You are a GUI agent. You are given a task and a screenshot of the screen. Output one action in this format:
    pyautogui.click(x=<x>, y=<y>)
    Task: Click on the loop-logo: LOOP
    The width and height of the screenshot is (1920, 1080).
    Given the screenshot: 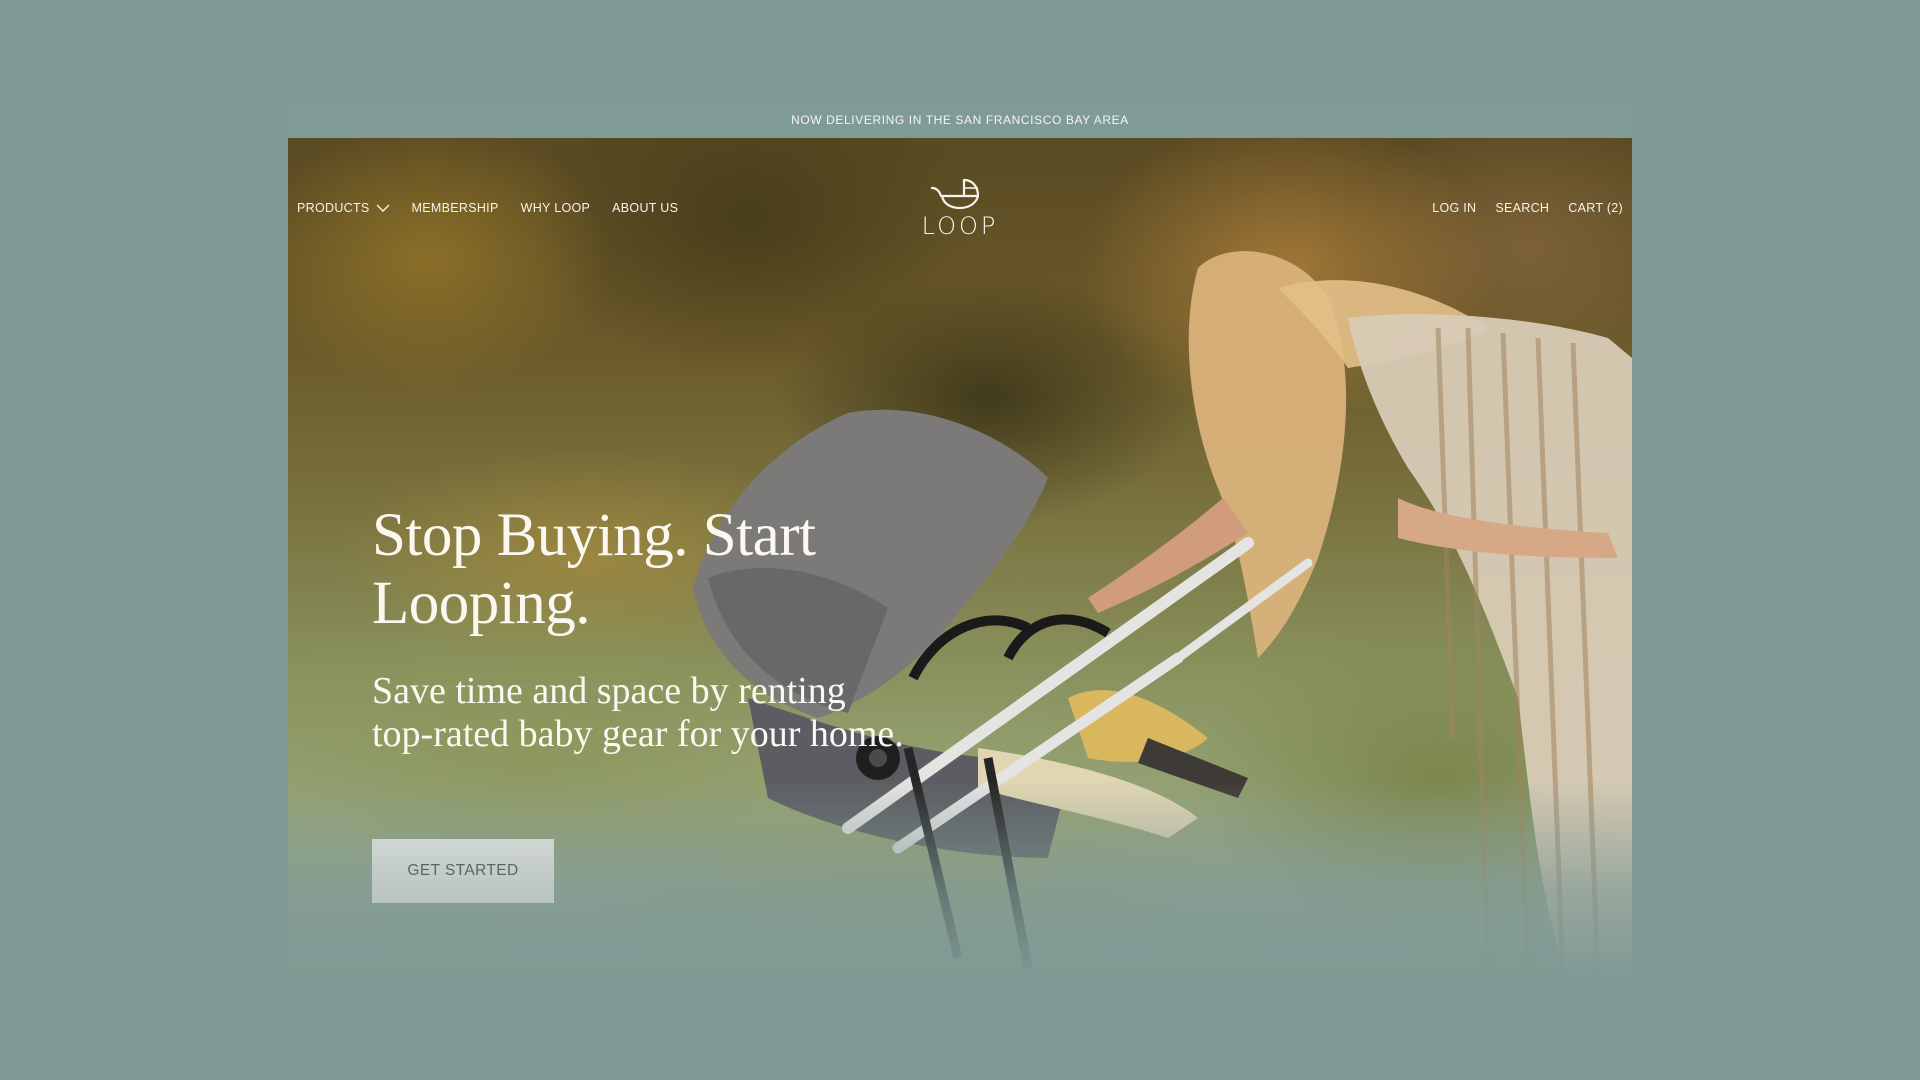 What is the action you would take?
    pyautogui.click(x=960, y=207)
    